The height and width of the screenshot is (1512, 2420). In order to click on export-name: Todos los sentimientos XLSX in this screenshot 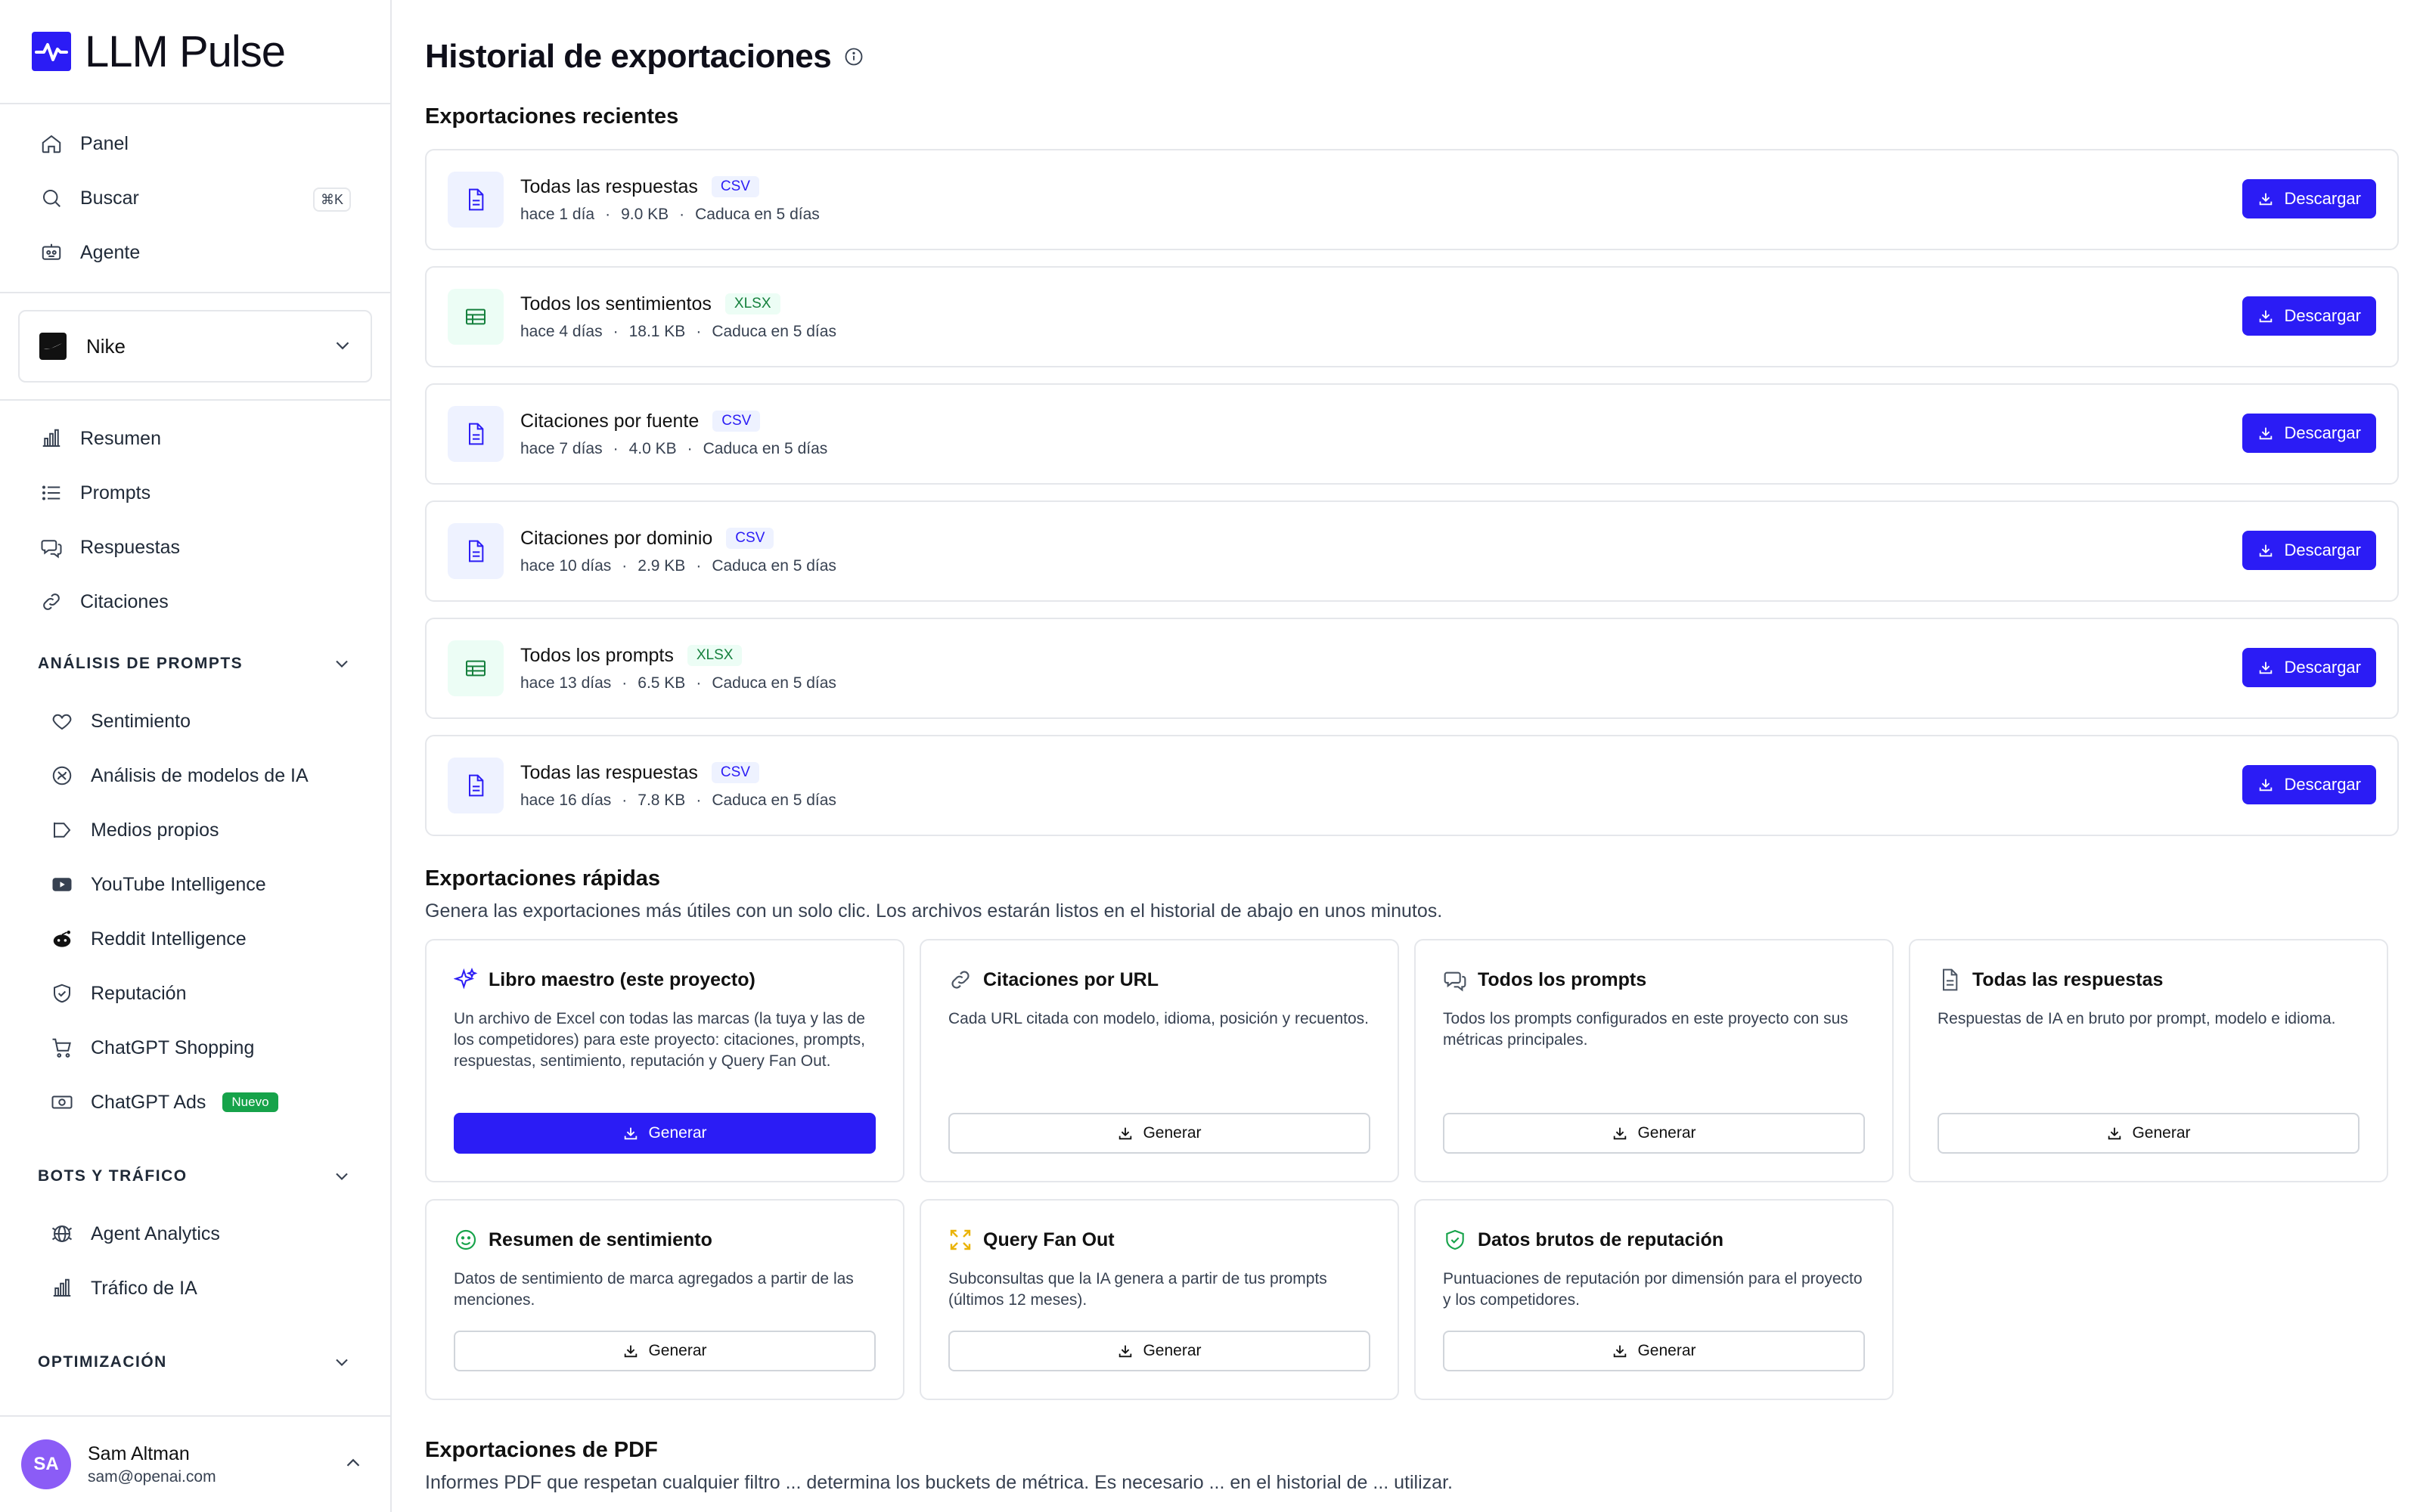, I will do `click(678, 304)`.